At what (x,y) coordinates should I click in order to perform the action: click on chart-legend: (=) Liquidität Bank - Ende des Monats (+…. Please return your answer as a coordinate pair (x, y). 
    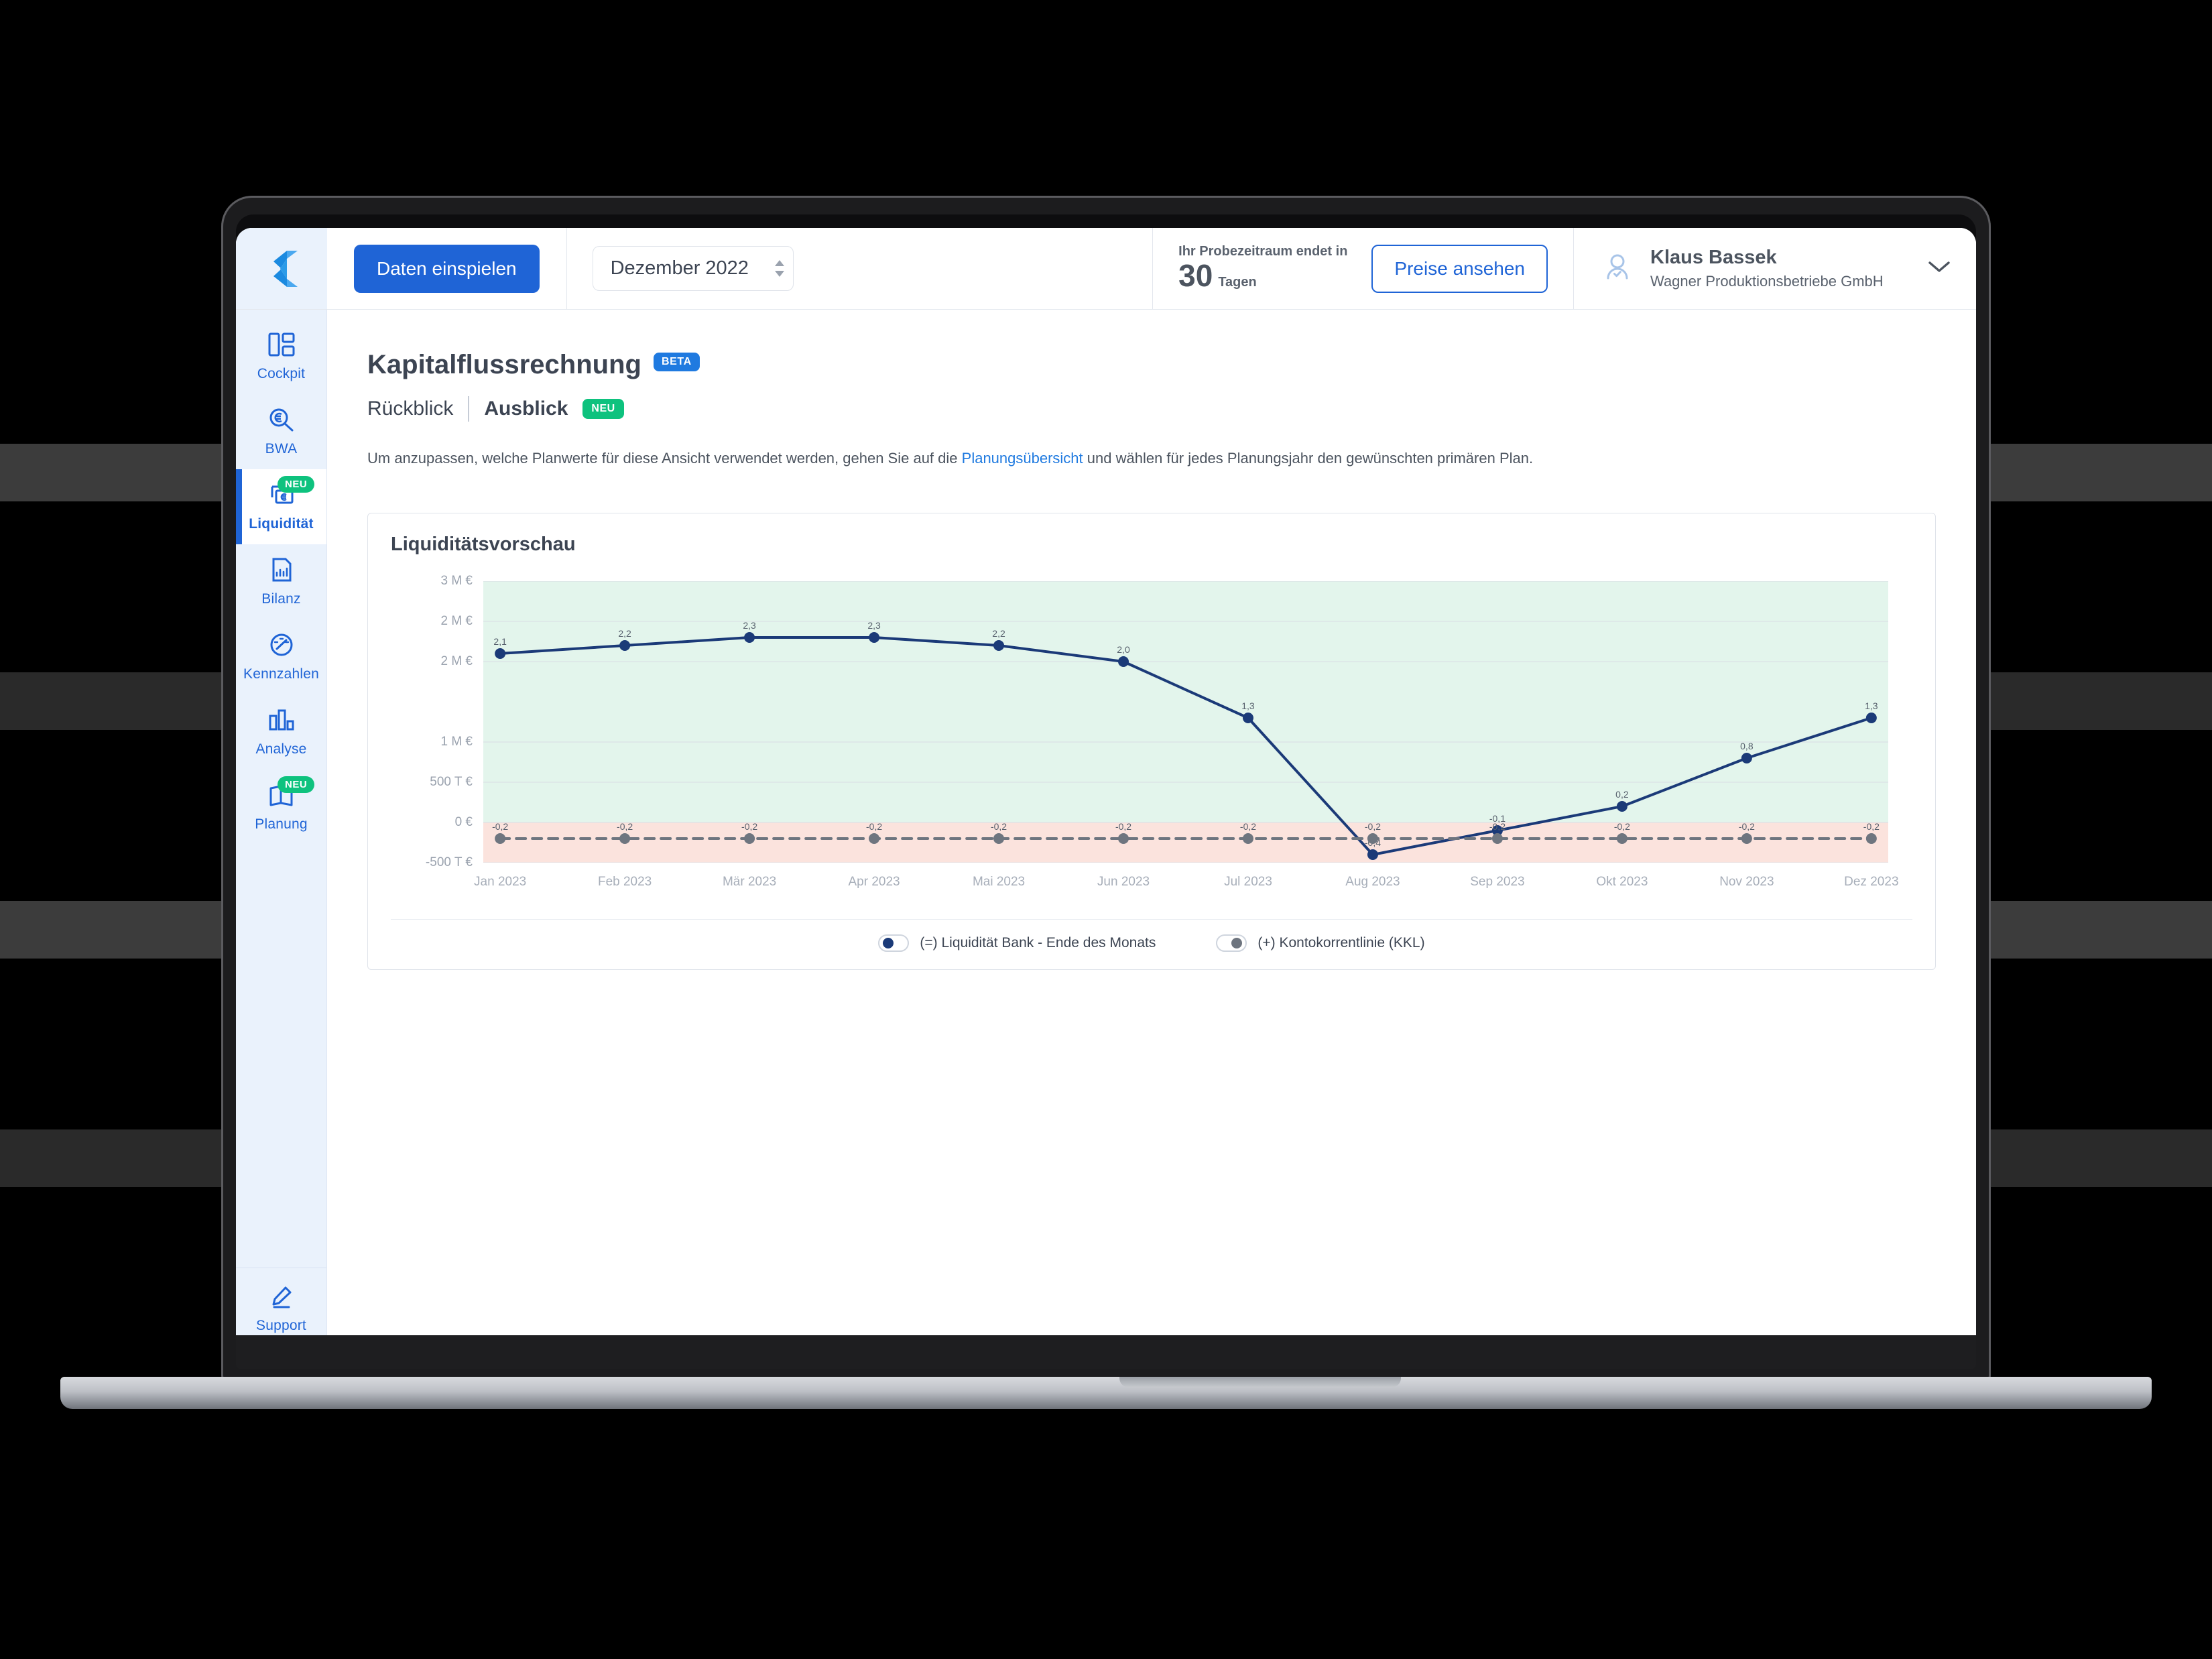
    Looking at the image, I should click on (1151, 935).